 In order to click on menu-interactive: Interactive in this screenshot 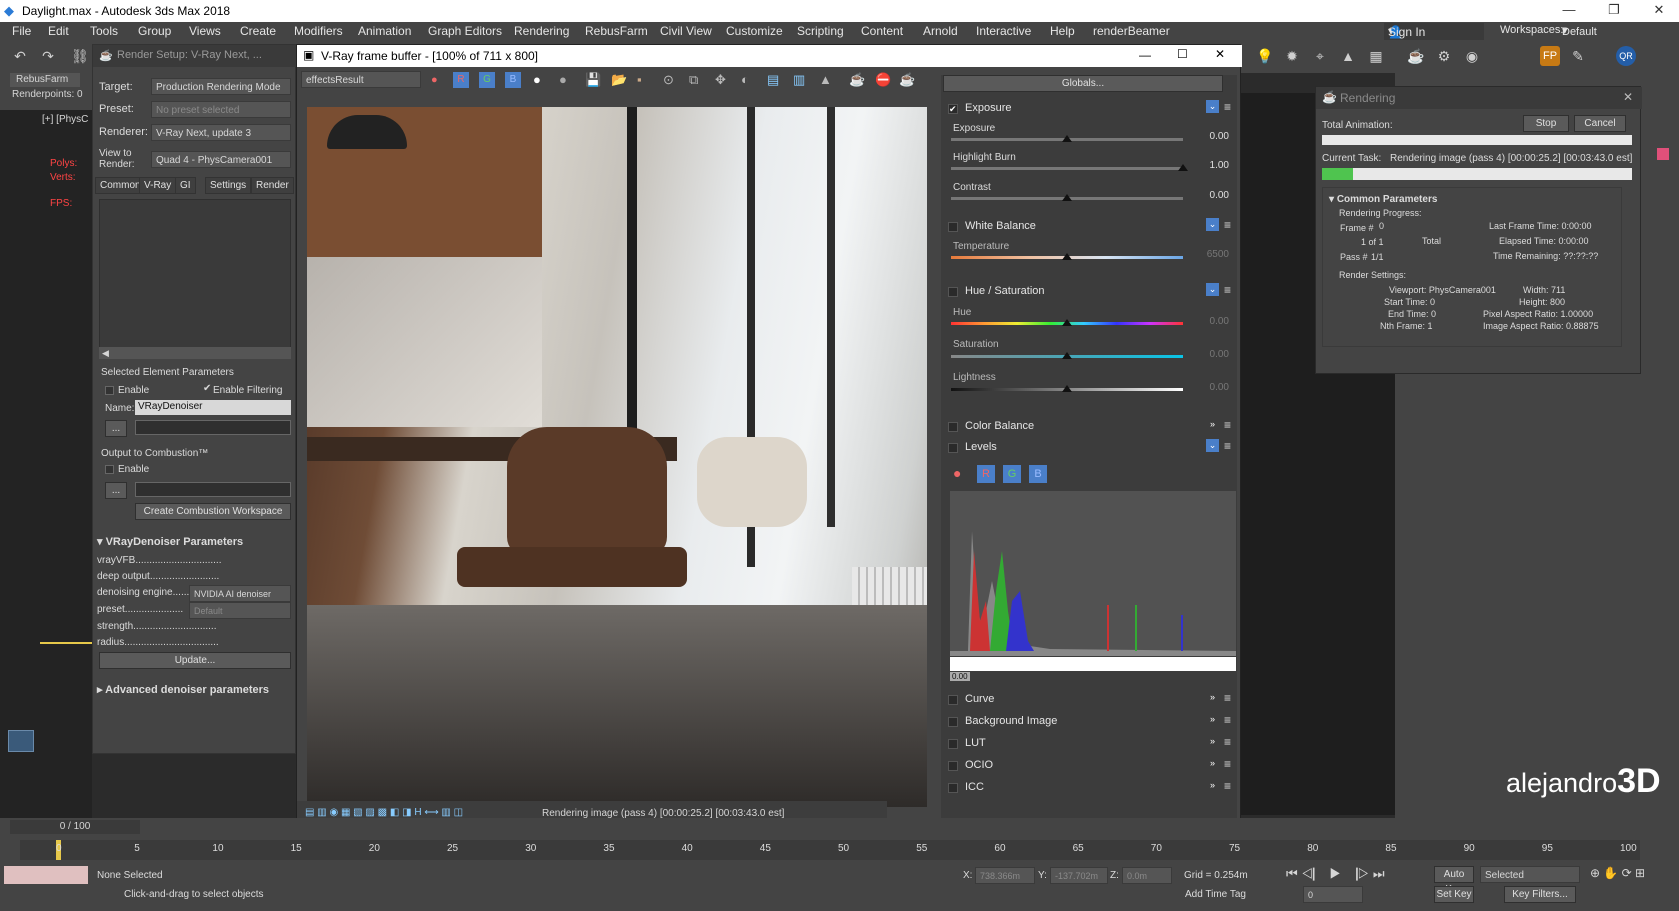, I will do `click(1003, 31)`.